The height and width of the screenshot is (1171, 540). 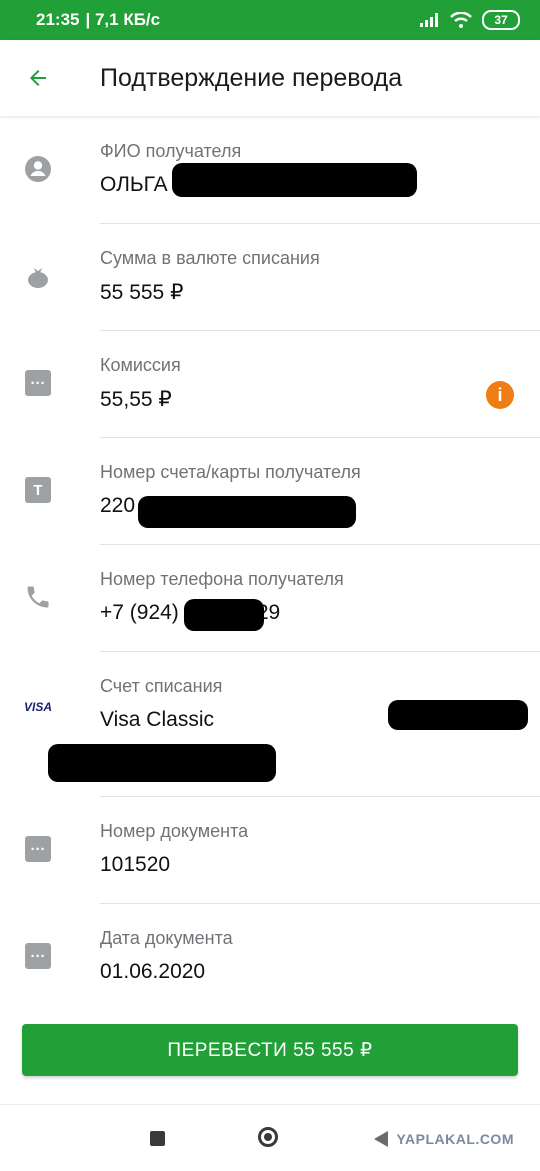 I want to click on document-date-label: Дата документа, so click(x=166, y=938).